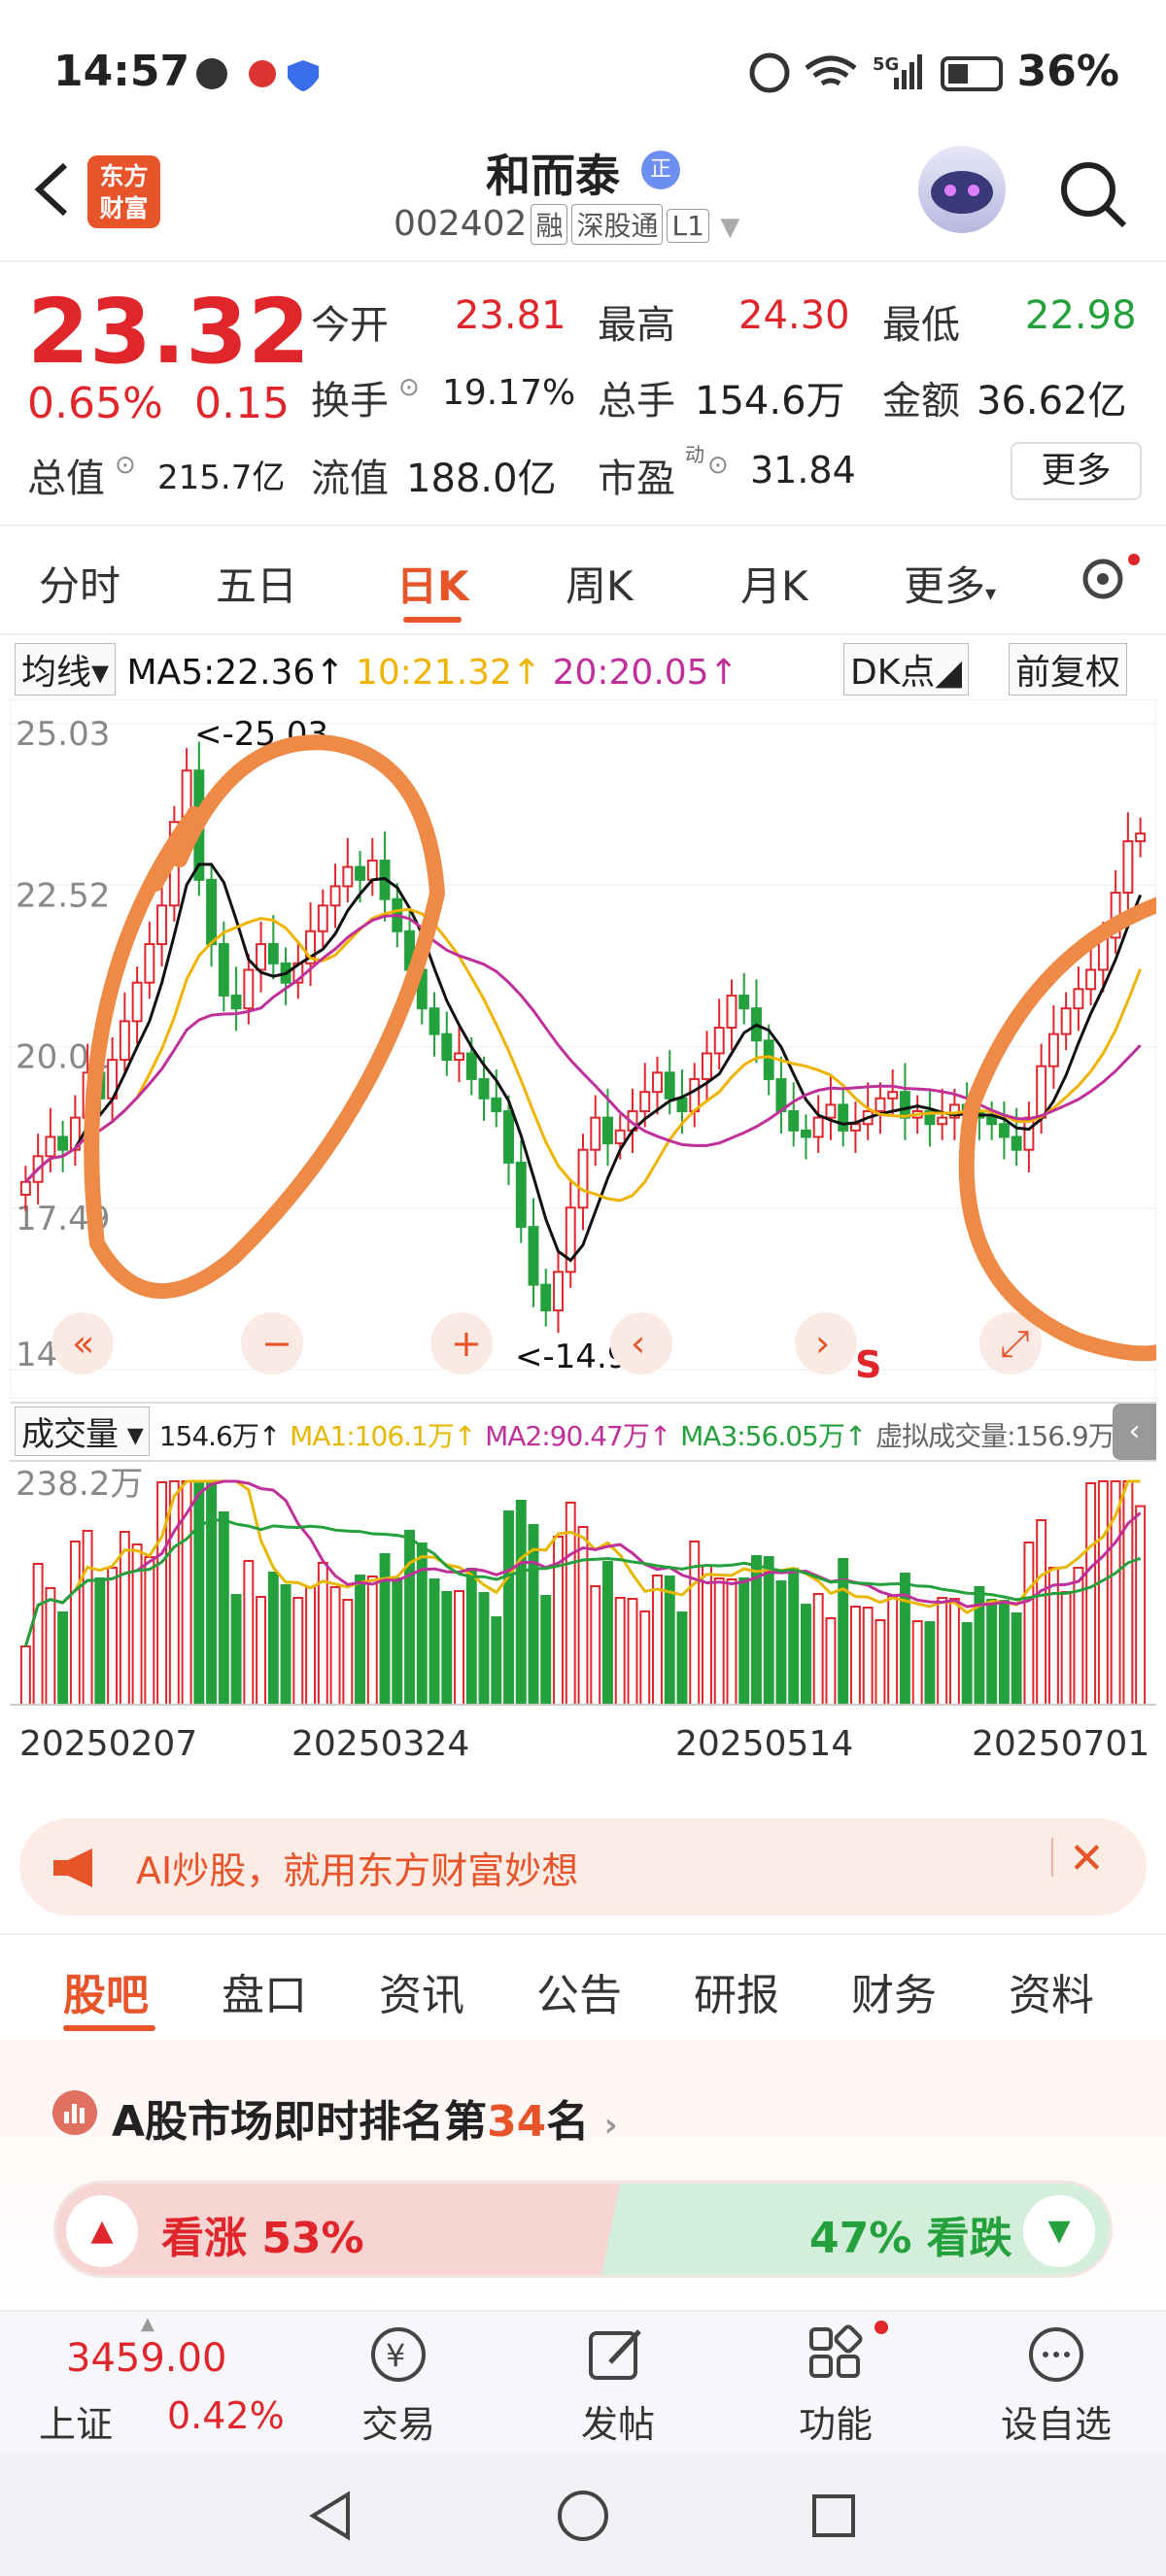 This screenshot has height=2576, width=1166. Describe the element at coordinates (1108, 578) in the screenshot. I see `gear-icon` at that location.